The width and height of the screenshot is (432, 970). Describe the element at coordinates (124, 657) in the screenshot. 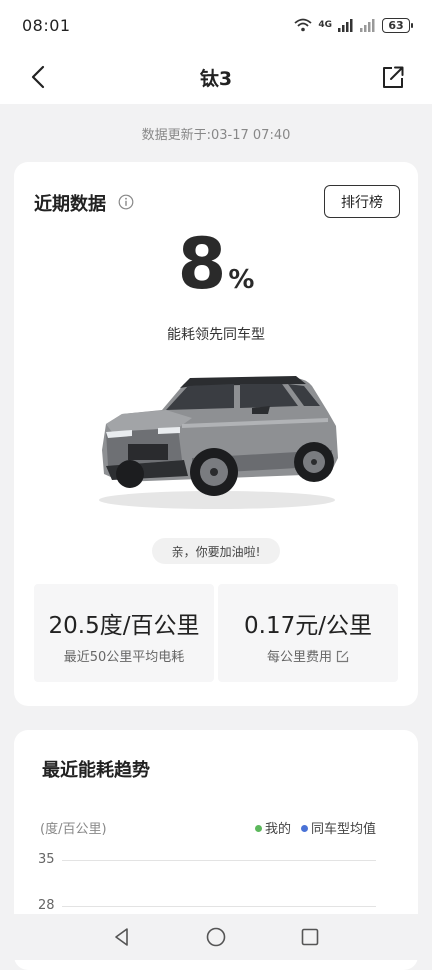

I see `avg-consumption-label: 最近50公里平均电耗` at that location.